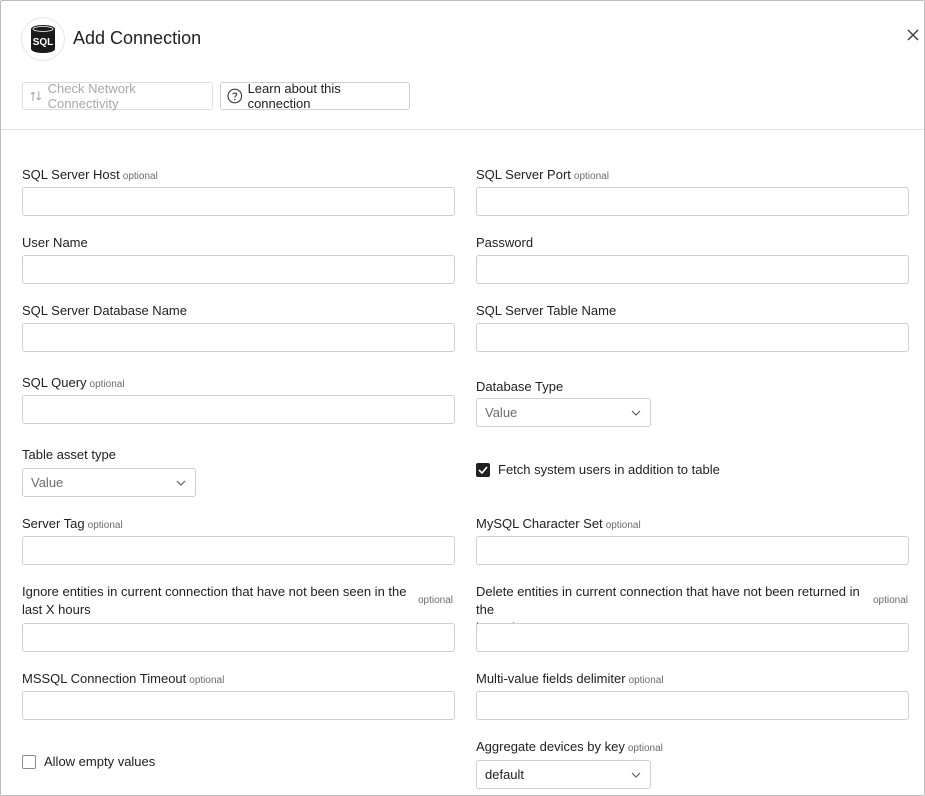 The image size is (925, 796). What do you see at coordinates (563, 412) in the screenshot?
I see `database-type-select: Value` at bounding box center [563, 412].